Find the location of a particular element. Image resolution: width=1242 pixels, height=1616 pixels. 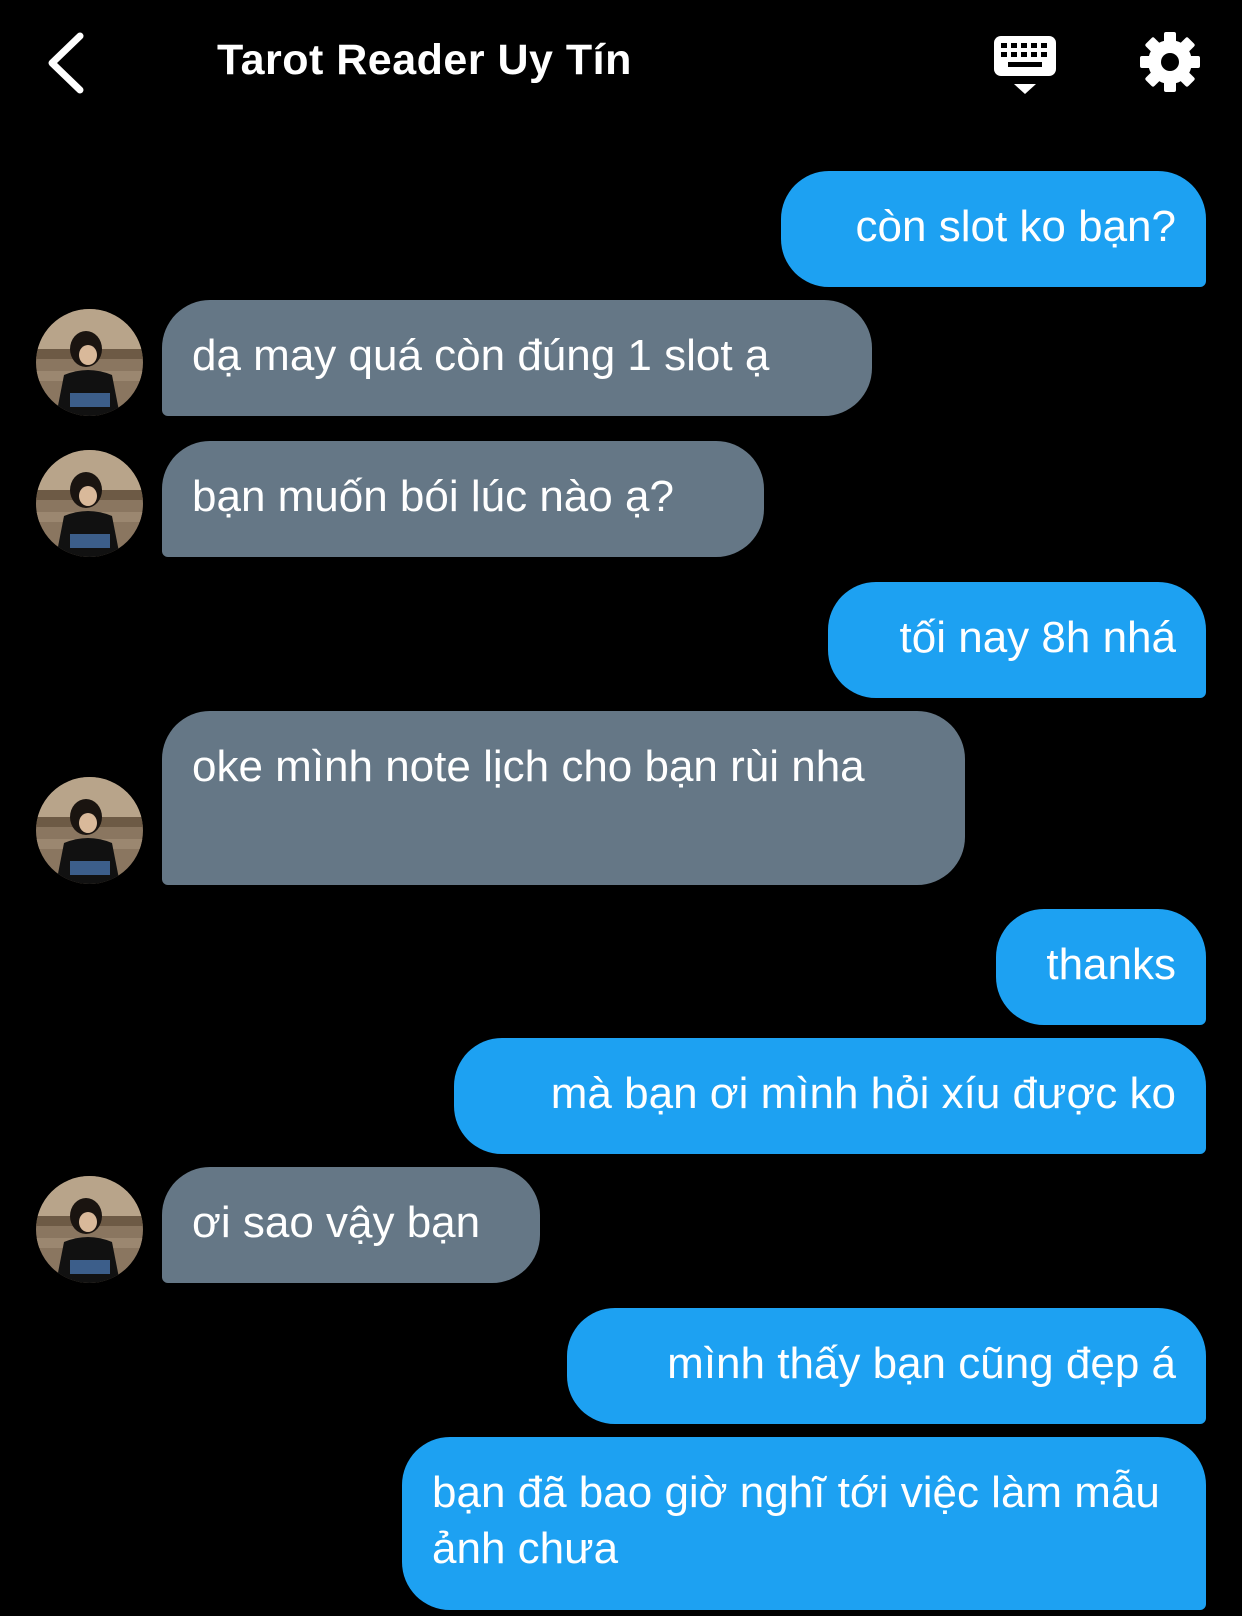

message-text: dạ may quá còn đúng 1 slot ạ is located at coordinates (481, 355).